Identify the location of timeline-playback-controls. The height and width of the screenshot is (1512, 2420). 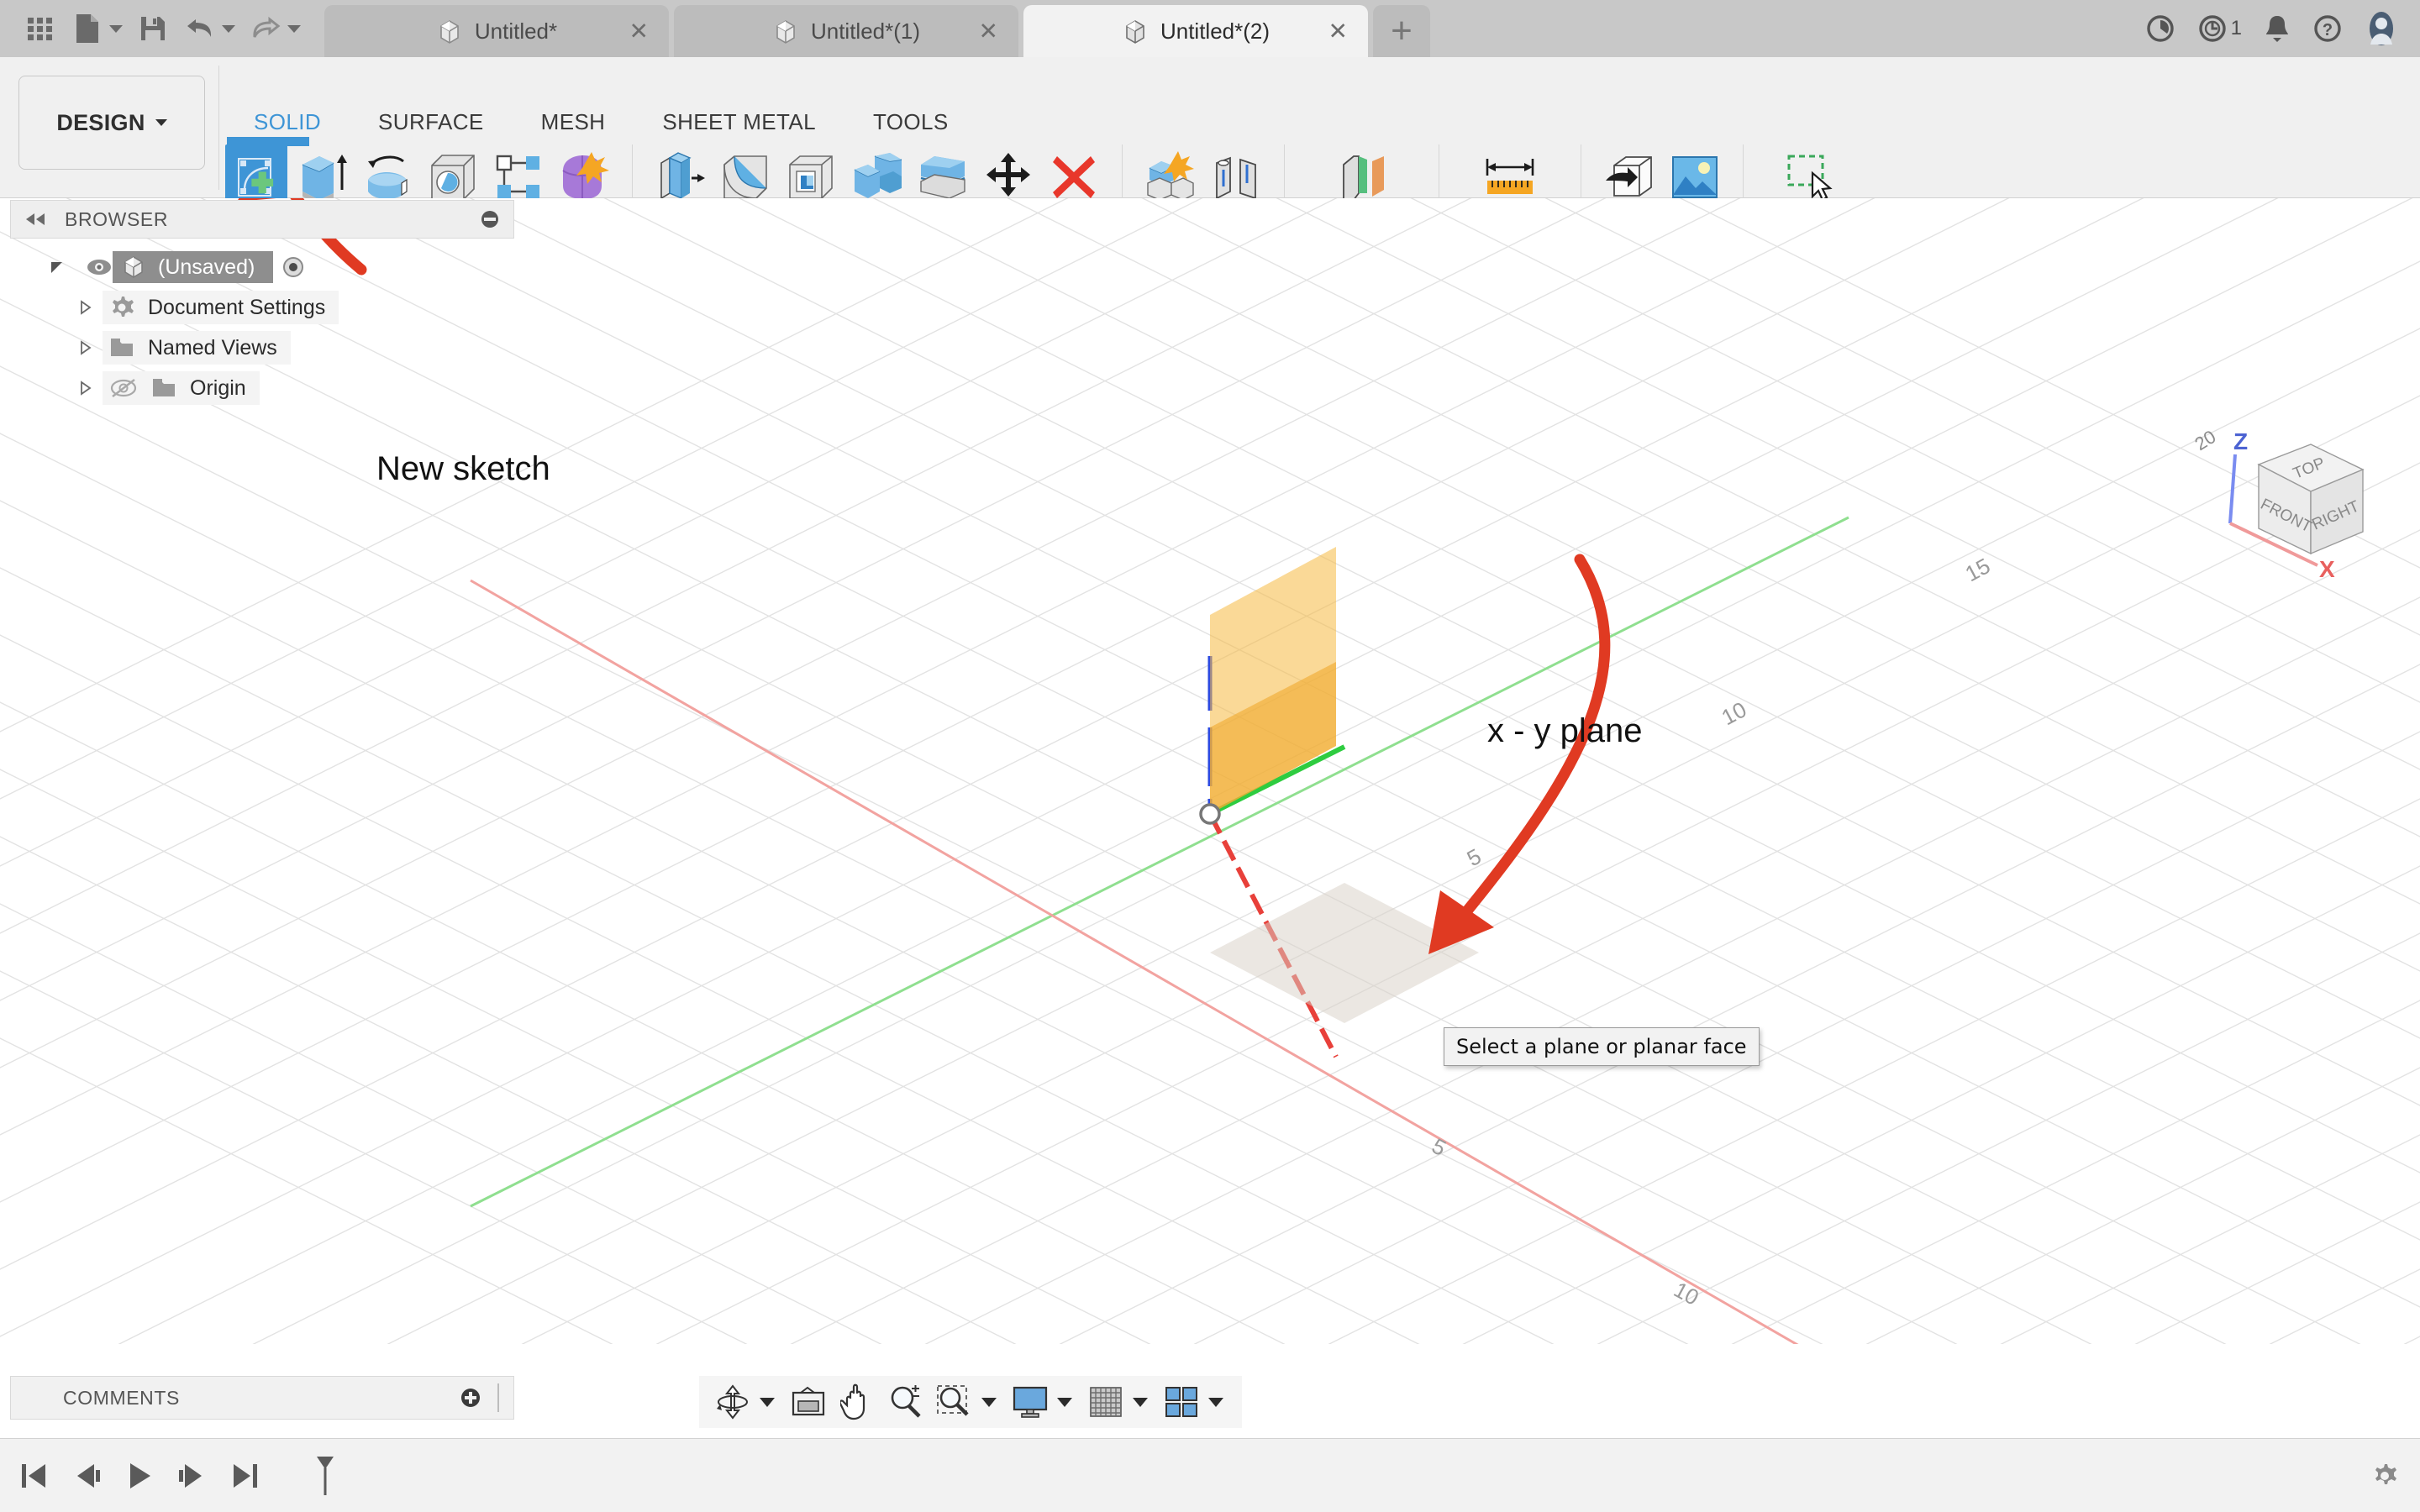
(169, 1476).